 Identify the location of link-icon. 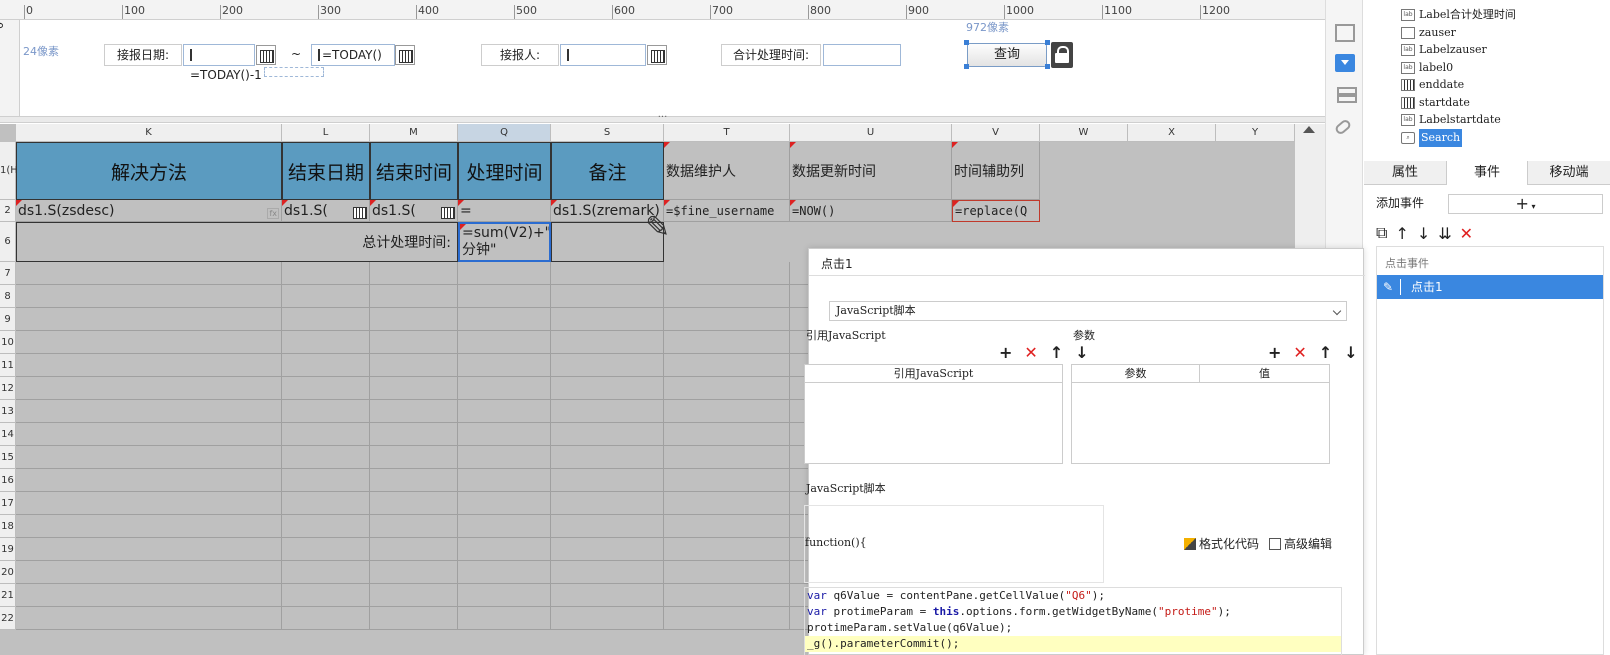
(1343, 127).